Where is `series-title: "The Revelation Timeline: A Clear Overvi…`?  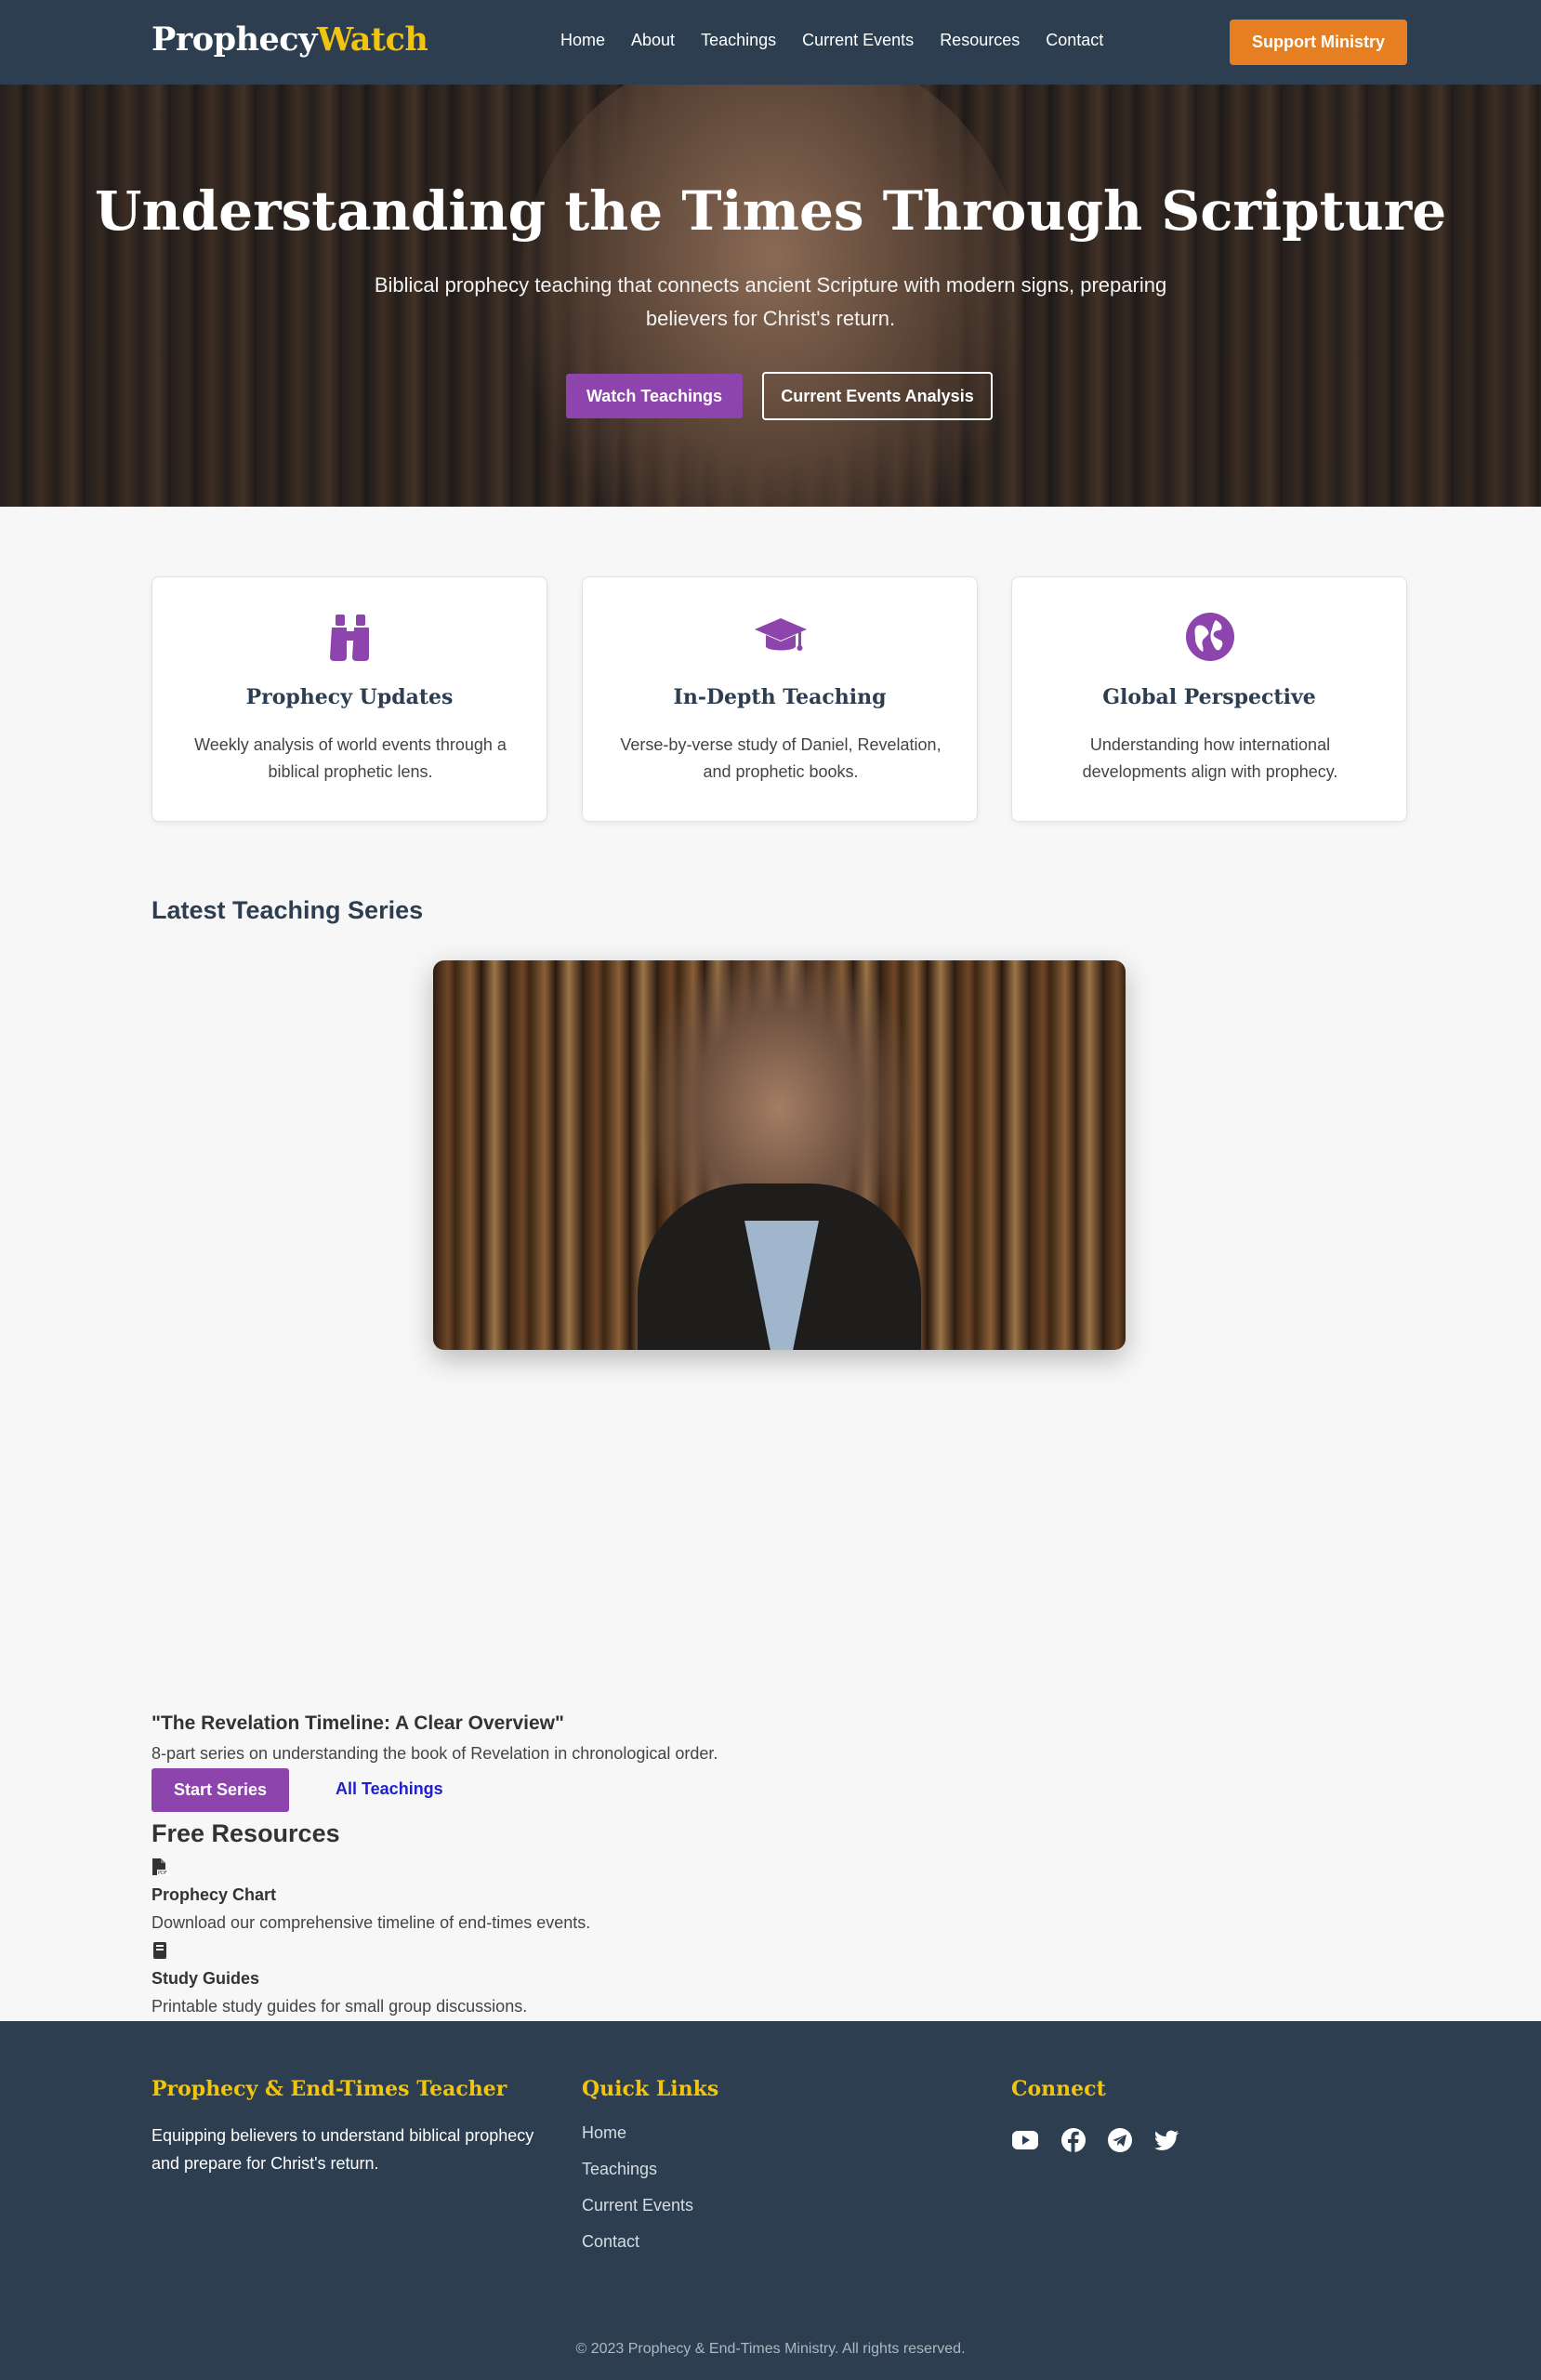 series-title: "The Revelation Timeline: A Clear Overvi… is located at coordinates (357, 1723).